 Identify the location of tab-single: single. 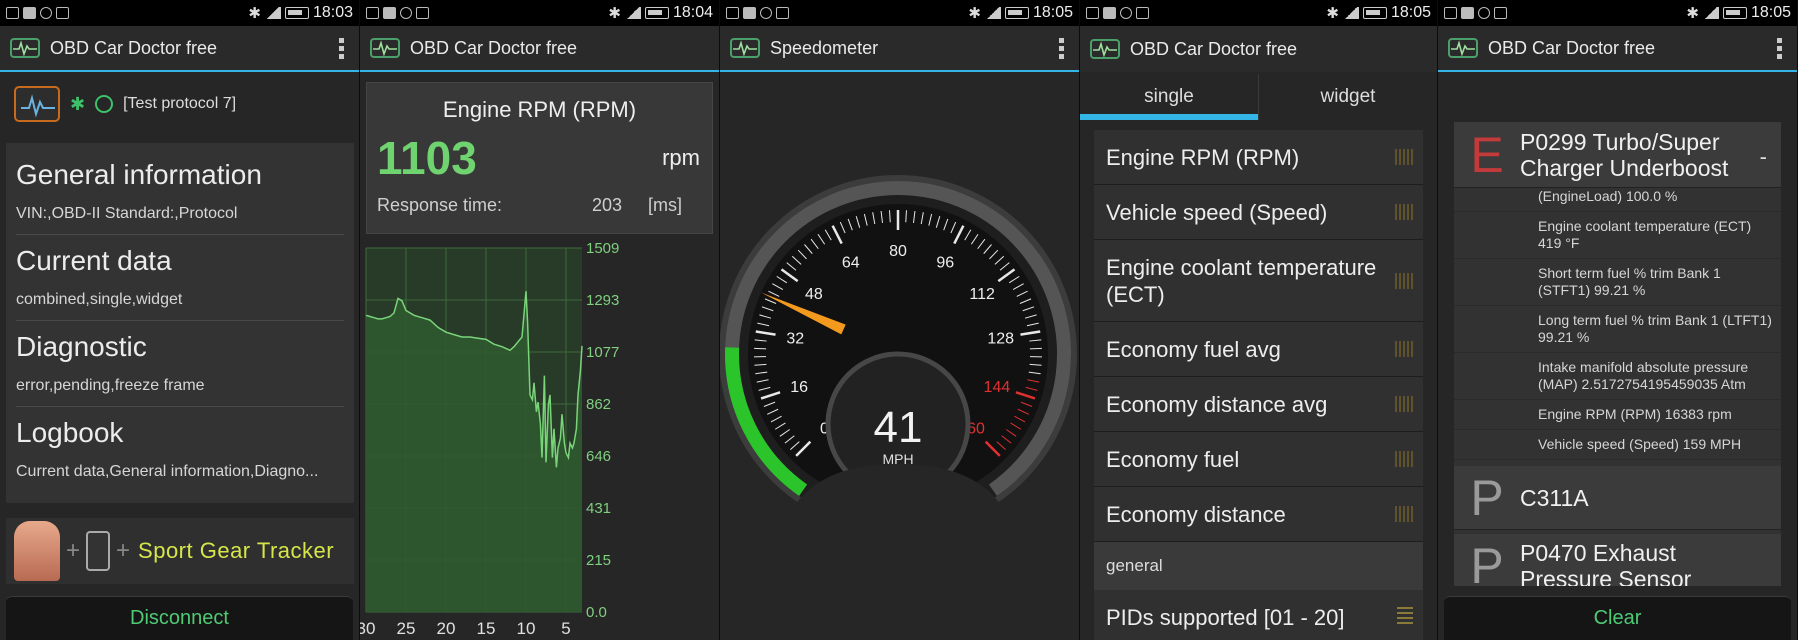
(1169, 97).